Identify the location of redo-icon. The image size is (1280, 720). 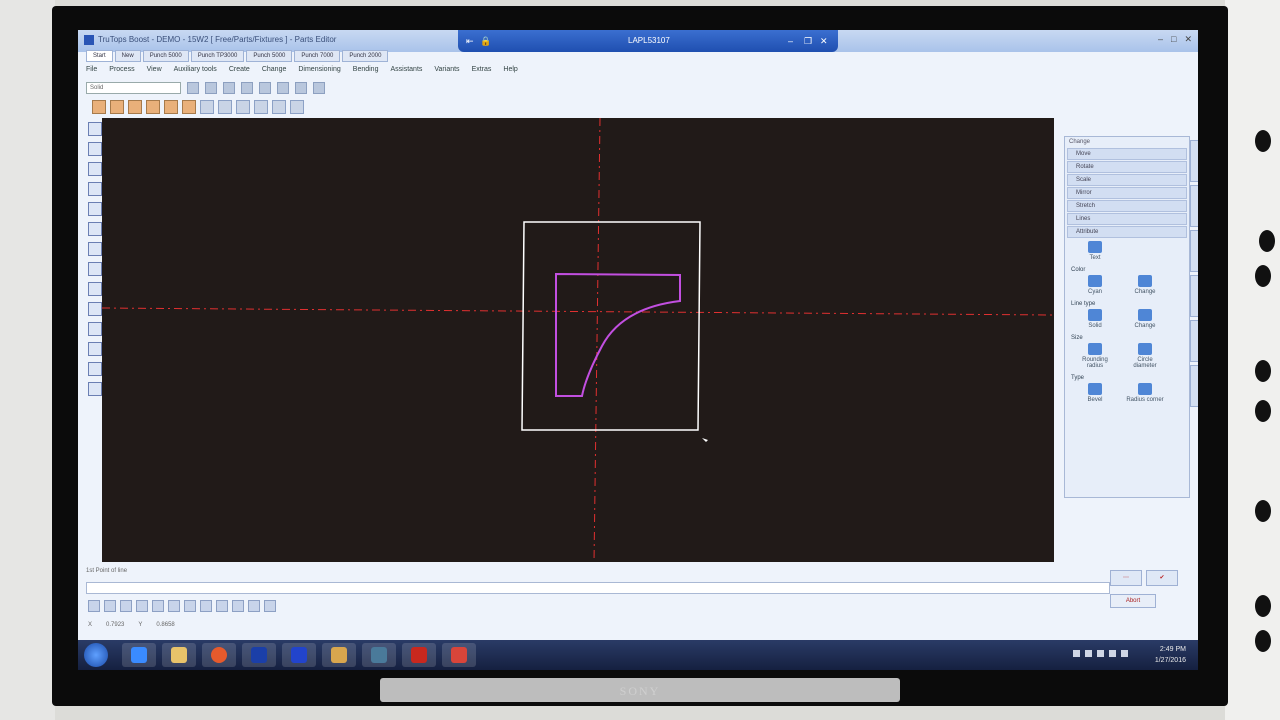
(247, 88).